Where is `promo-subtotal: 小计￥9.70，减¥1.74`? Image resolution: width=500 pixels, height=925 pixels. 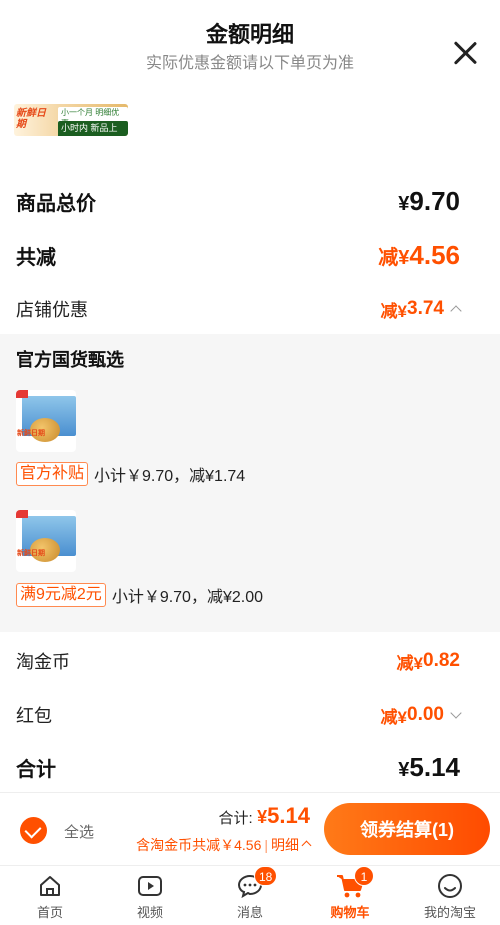
promo-subtotal: 小计￥9.70，减¥1.74 is located at coordinates (170, 476).